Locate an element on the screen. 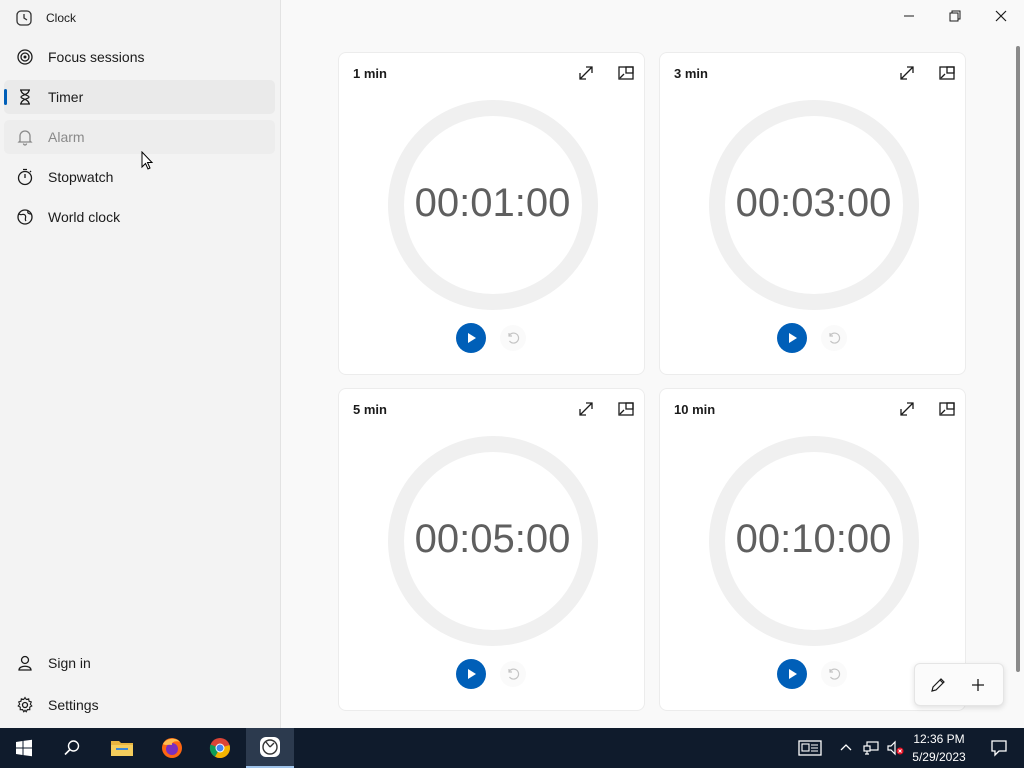  network-button is located at coordinates (871, 748).